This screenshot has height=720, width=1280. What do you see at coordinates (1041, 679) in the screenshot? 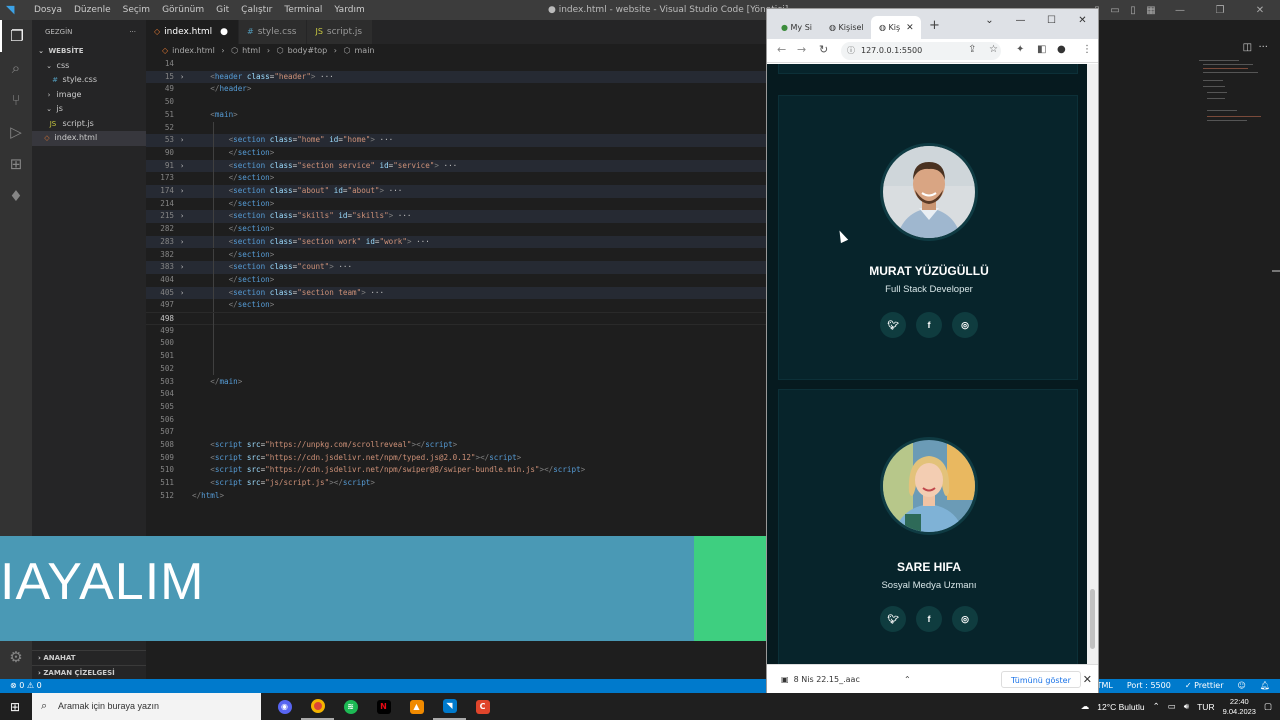
I see `show-all-downloads-button: Tümünü göster` at bounding box center [1041, 679].